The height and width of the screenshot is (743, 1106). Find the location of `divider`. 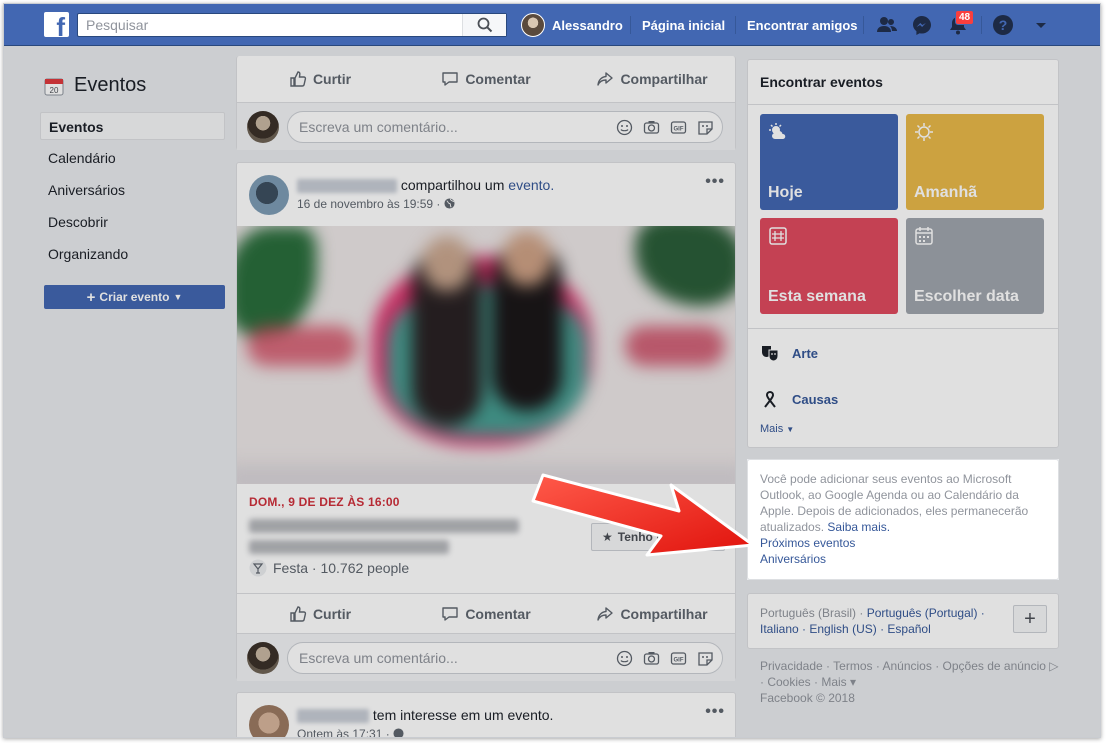

divider is located at coordinates (903, 104).